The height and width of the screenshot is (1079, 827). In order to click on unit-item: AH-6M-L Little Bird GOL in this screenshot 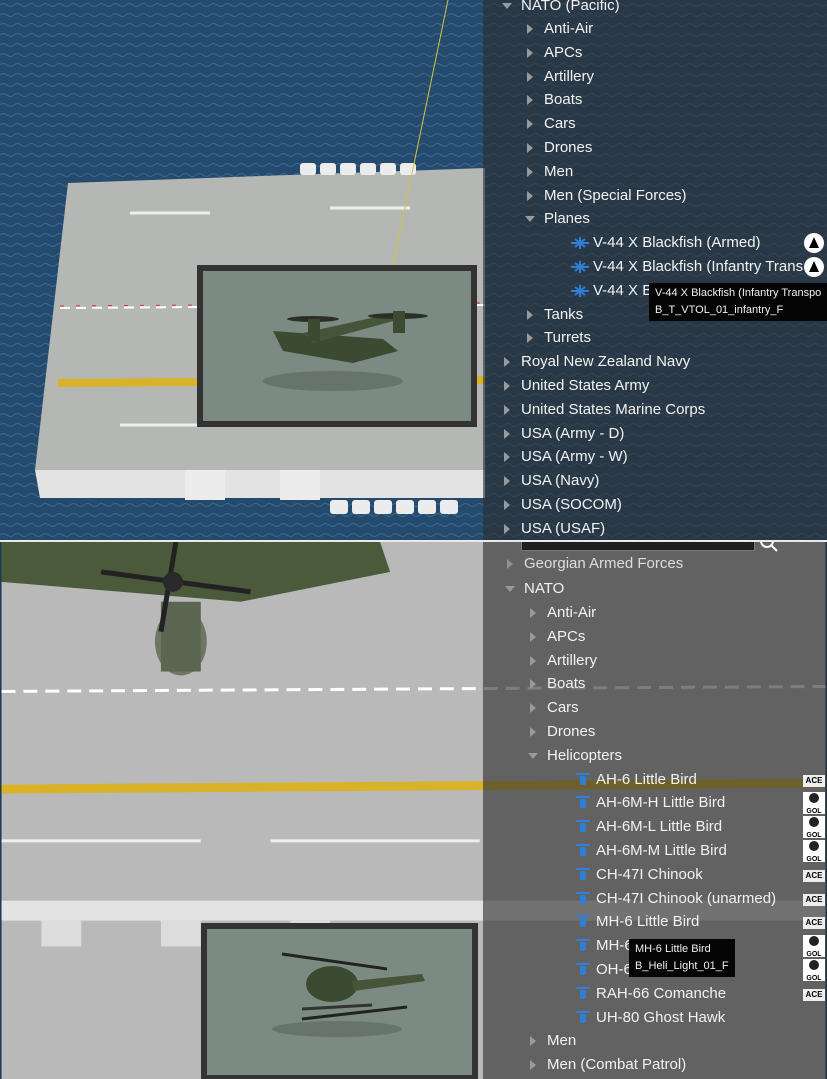, I will do `click(699, 827)`.